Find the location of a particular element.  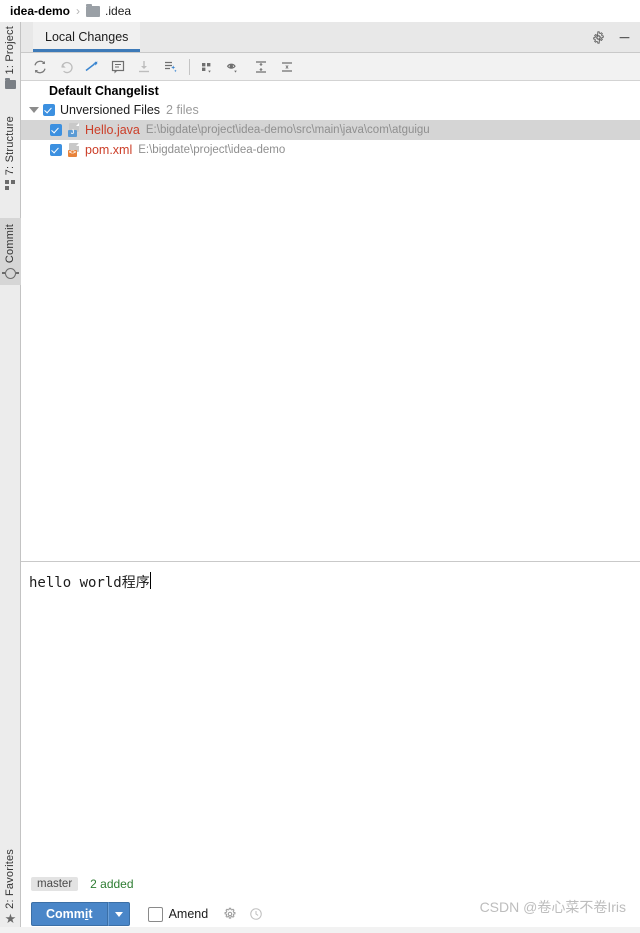

amend-label: Amend is located at coordinates (188, 914).